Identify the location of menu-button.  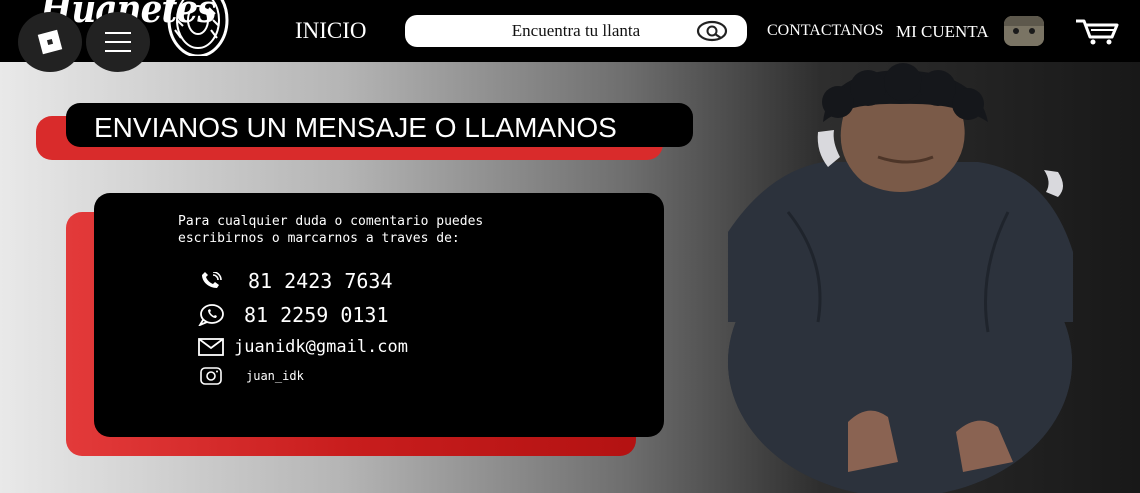
(118, 42).